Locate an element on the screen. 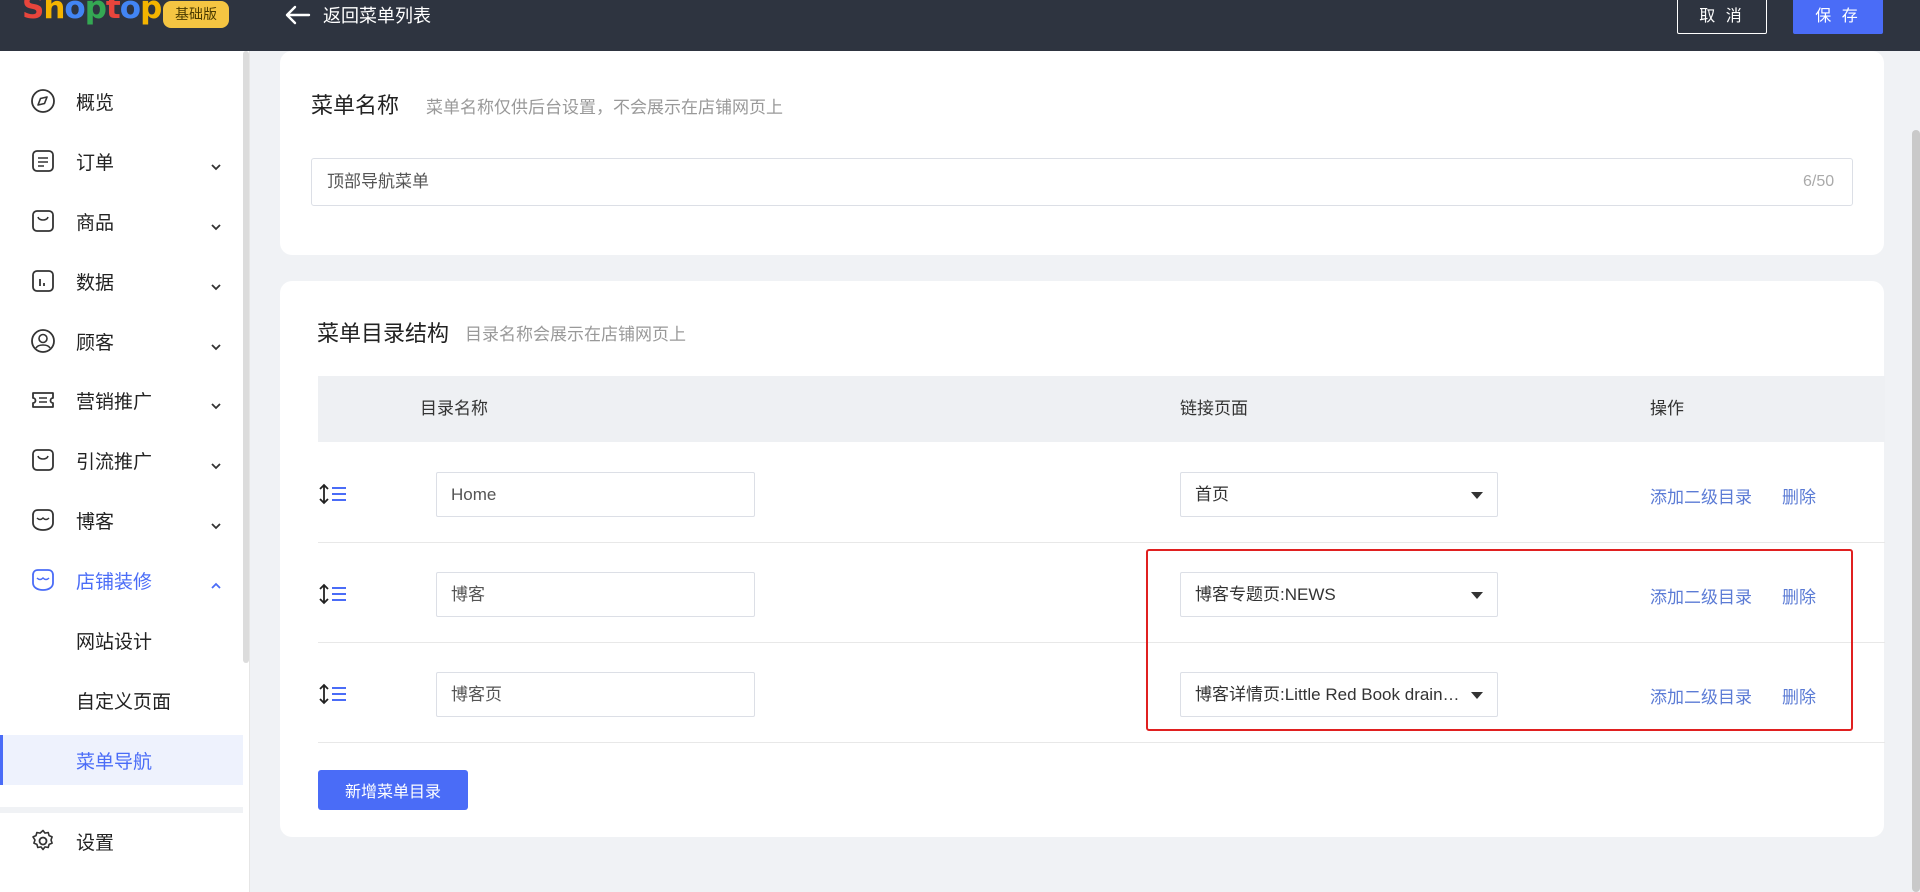 The width and height of the screenshot is (1920, 892). back-label: 返回菜单列表 is located at coordinates (377, 16).